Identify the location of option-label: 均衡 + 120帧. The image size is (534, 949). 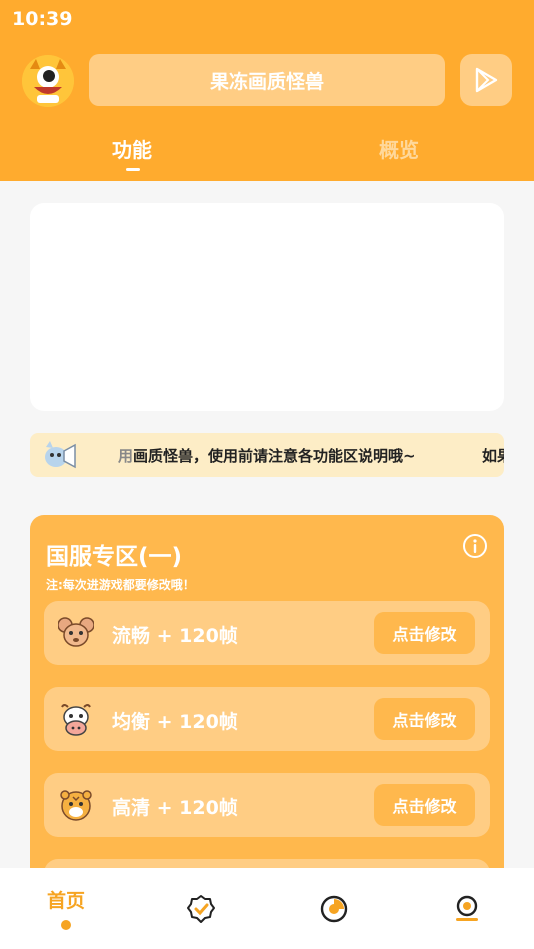
(175, 722).